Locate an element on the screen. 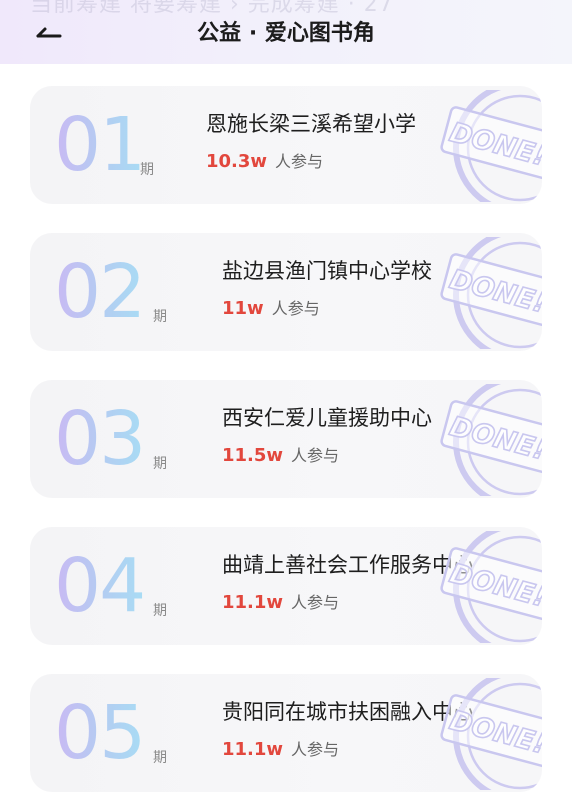 The height and width of the screenshot is (792, 572). project-card-05: 05 期 贵阳同在城市扶困融入中心 11.1w 人参与 DONE! is located at coordinates (286, 733).